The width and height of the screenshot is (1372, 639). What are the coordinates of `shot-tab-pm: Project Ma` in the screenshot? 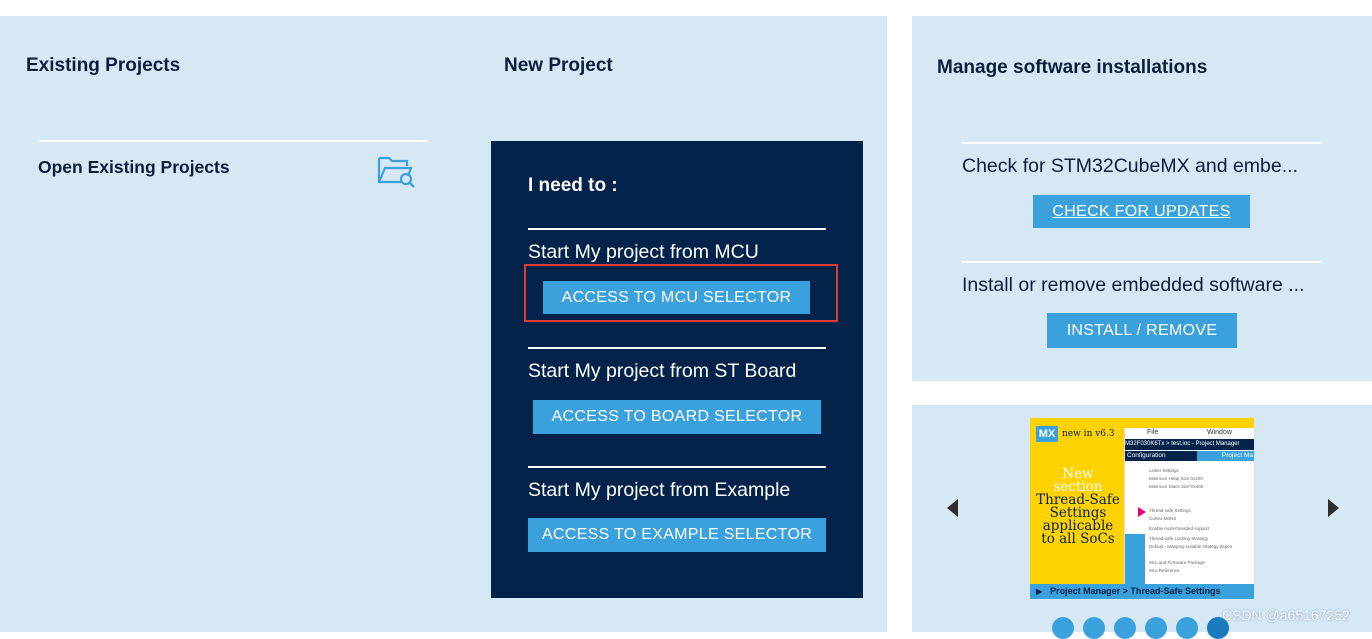 It's located at (1225, 456).